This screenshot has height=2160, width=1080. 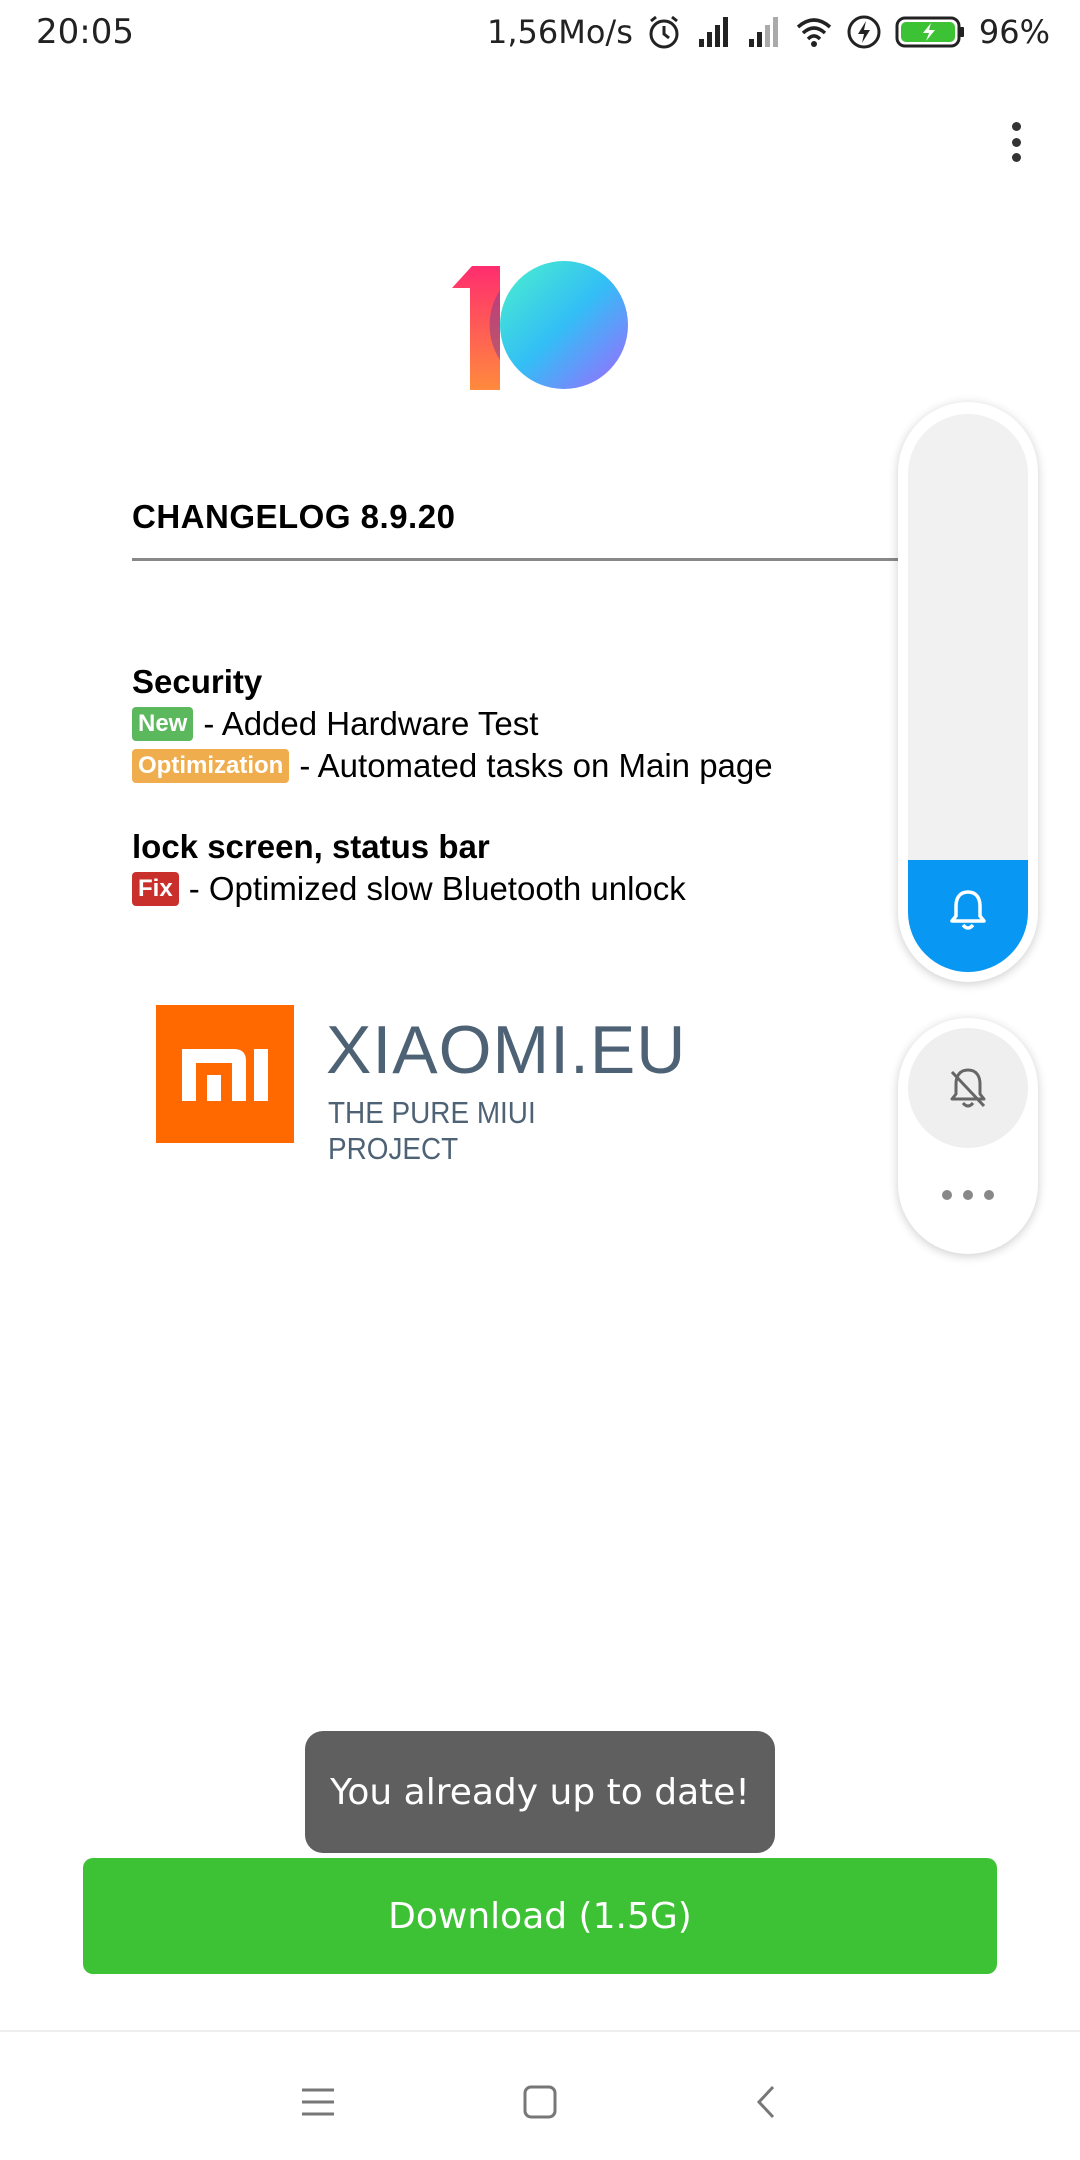 What do you see at coordinates (197, 681) in the screenshot?
I see `section-title: Security` at bounding box center [197, 681].